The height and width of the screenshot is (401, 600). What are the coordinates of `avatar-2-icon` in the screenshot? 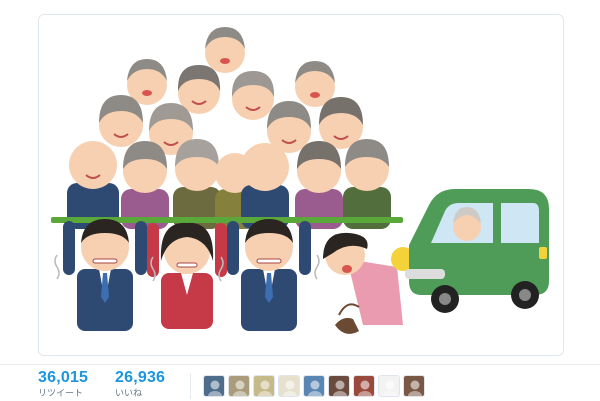 It's located at (239, 386).